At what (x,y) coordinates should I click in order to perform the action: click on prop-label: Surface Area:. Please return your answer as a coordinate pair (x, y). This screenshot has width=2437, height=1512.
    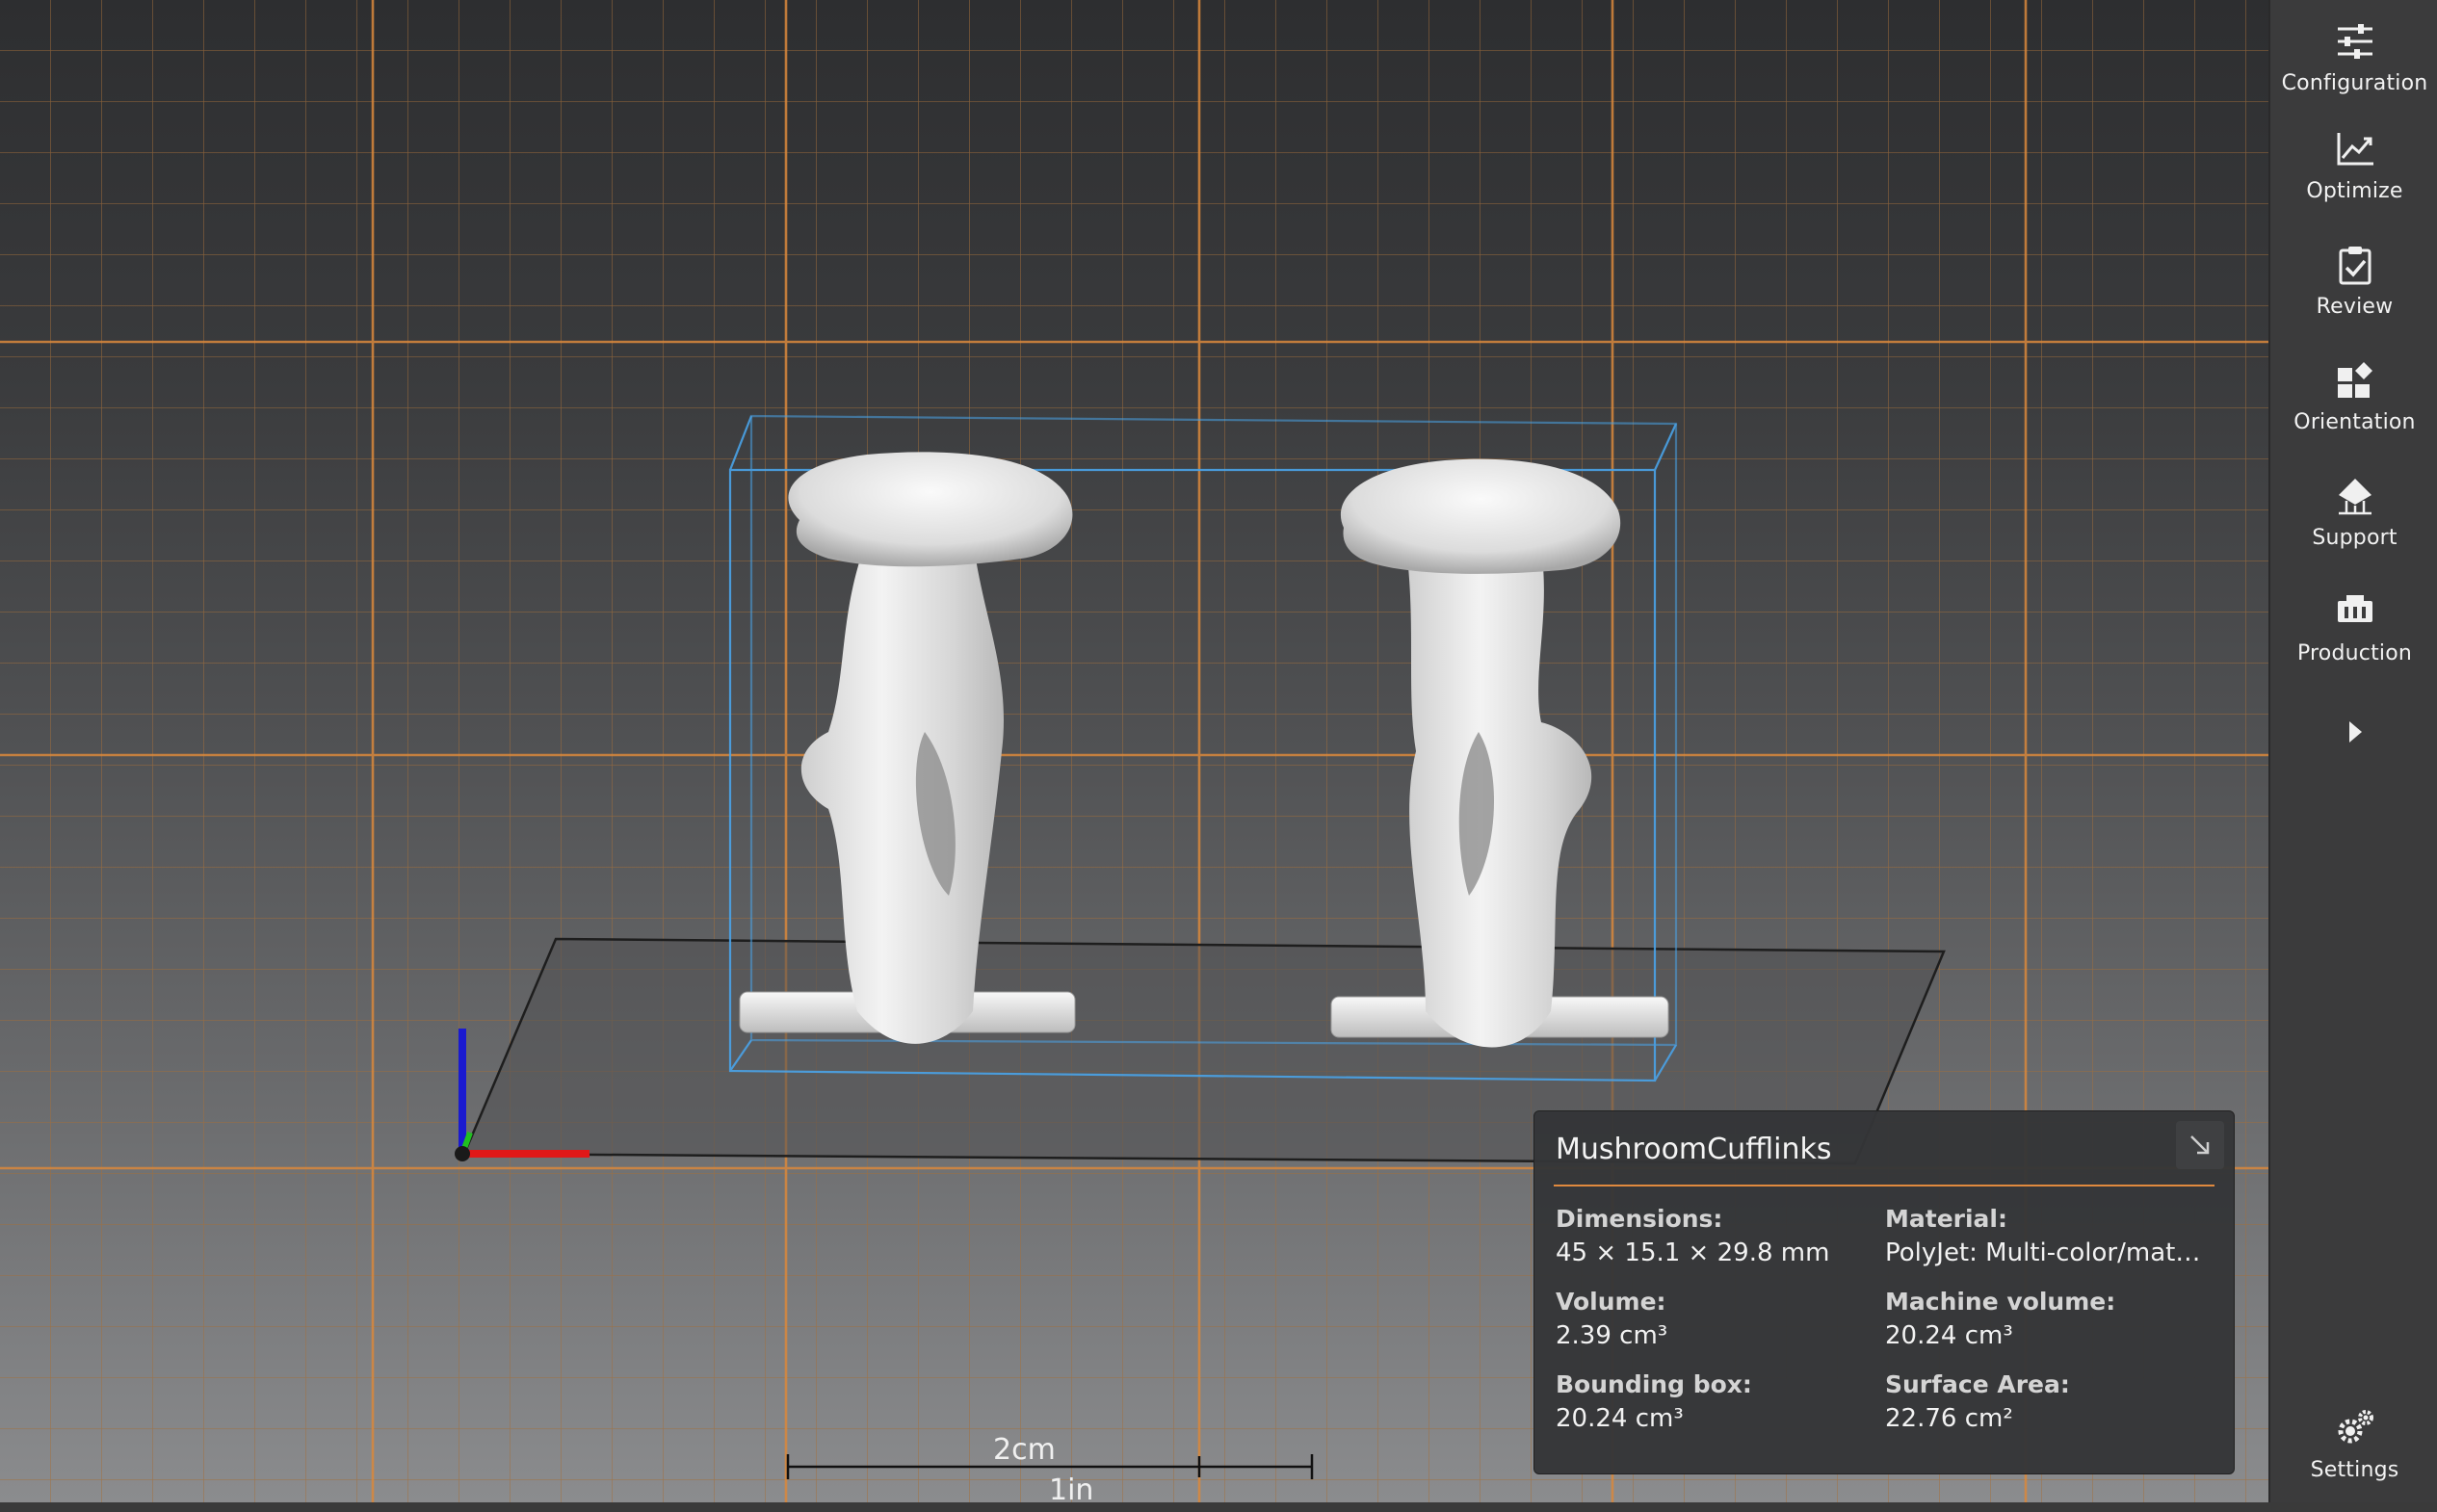
    Looking at the image, I should click on (1978, 1384).